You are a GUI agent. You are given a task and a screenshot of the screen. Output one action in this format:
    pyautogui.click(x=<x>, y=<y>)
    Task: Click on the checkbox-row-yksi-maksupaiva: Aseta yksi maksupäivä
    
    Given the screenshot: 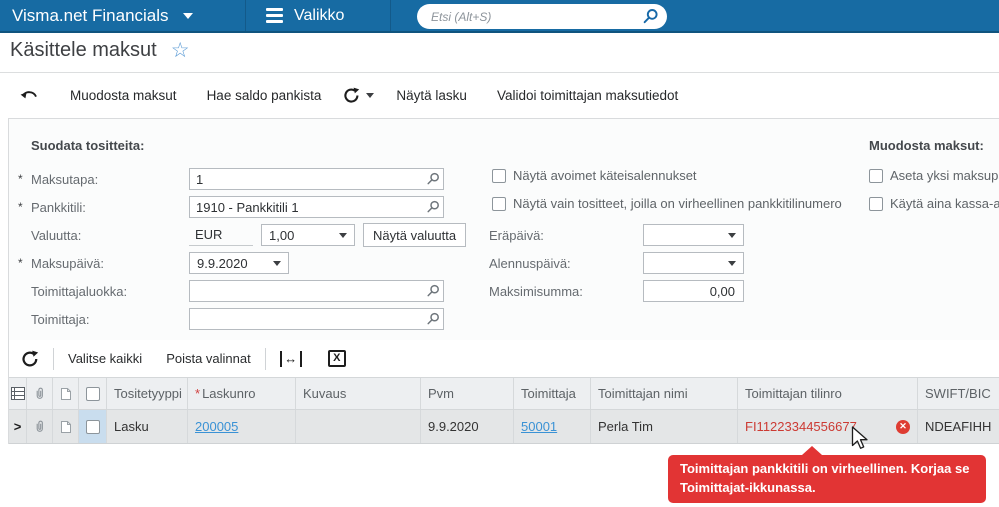 What is the action you would take?
    pyautogui.click(x=934, y=175)
    